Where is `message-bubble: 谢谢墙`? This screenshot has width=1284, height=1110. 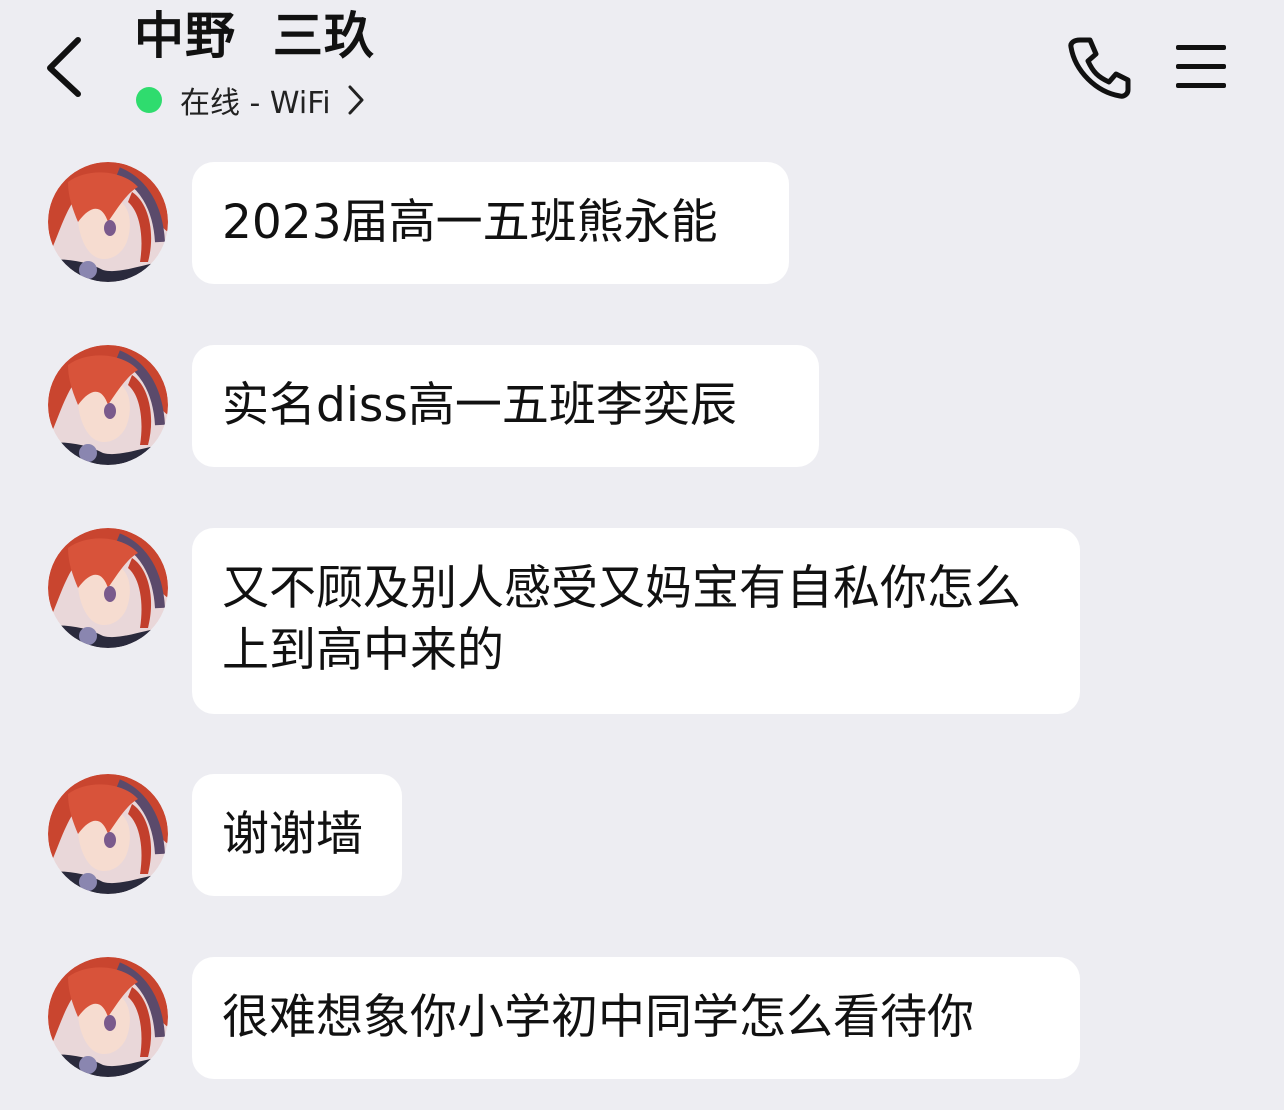
message-bubble: 谢谢墙 is located at coordinates (297, 835).